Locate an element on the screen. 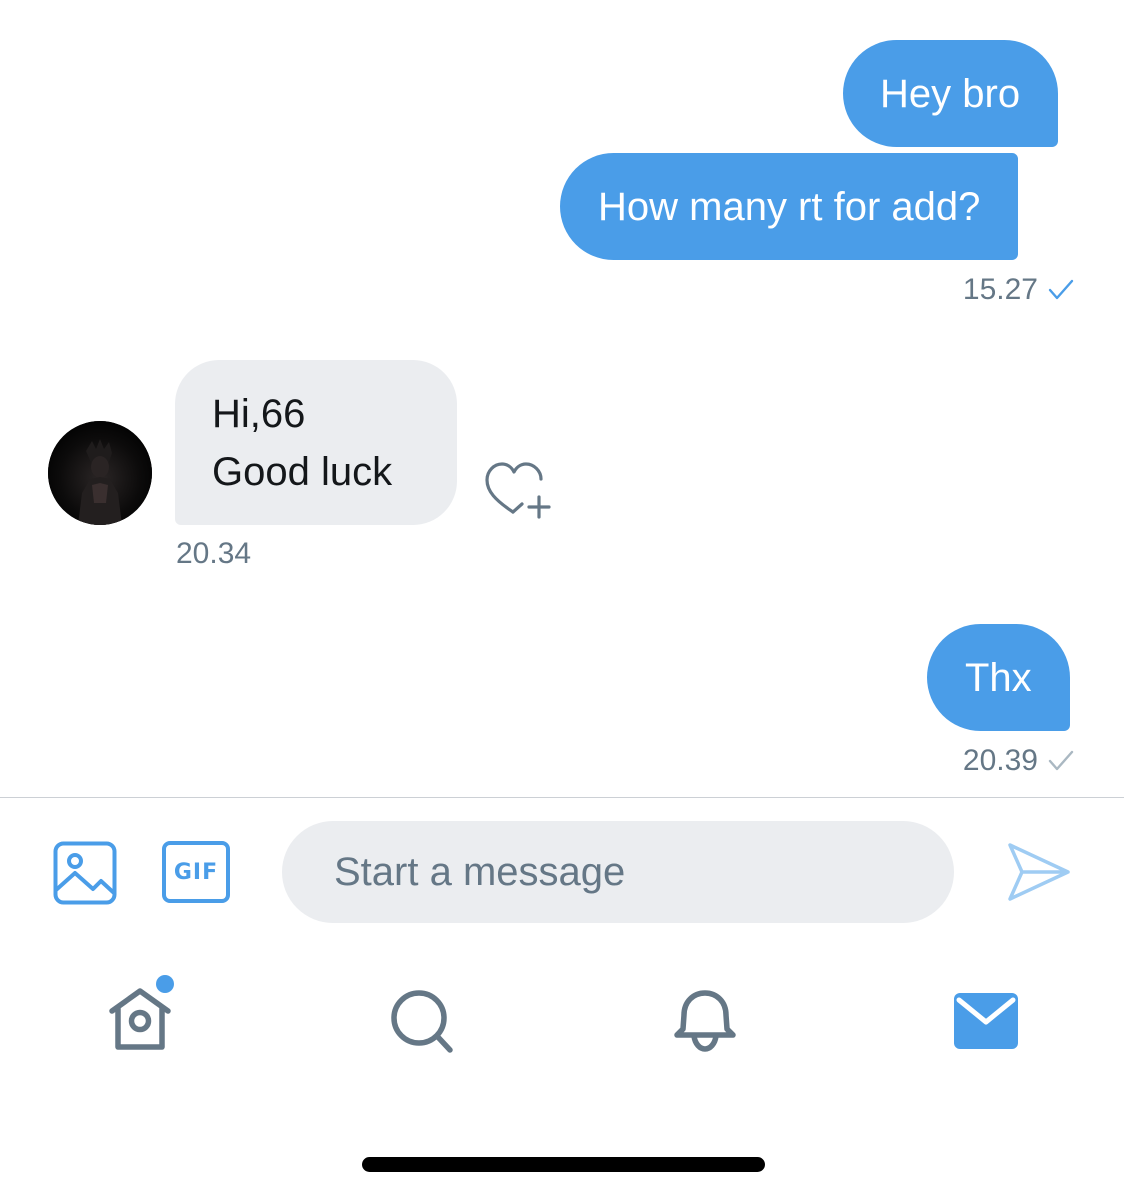  outgoing-message-bubble: Thx is located at coordinates (998, 677).